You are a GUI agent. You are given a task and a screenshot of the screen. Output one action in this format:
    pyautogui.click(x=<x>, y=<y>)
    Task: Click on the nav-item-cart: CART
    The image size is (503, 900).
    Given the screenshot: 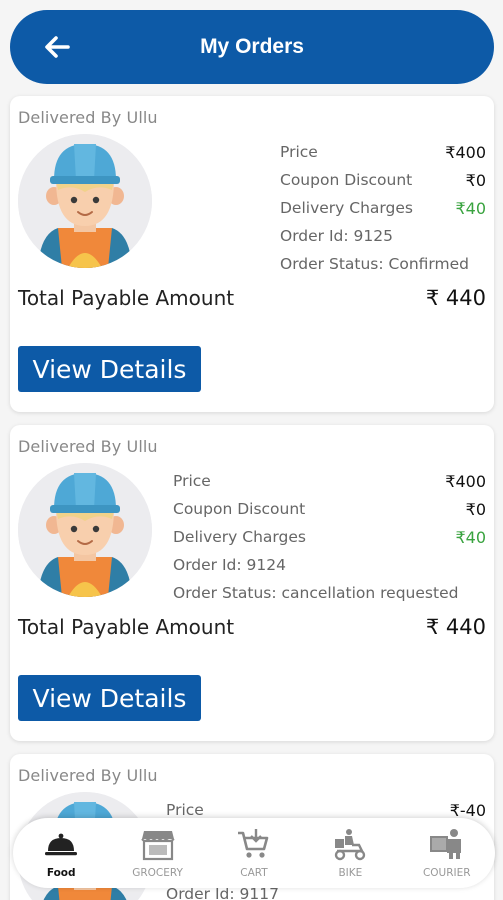 What is the action you would take?
    pyautogui.click(x=254, y=853)
    